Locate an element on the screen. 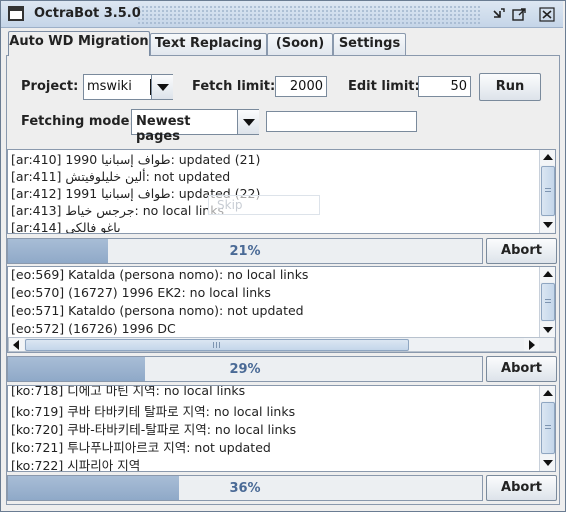 The width and height of the screenshot is (566, 512). tab-settings: Settings is located at coordinates (369, 44).